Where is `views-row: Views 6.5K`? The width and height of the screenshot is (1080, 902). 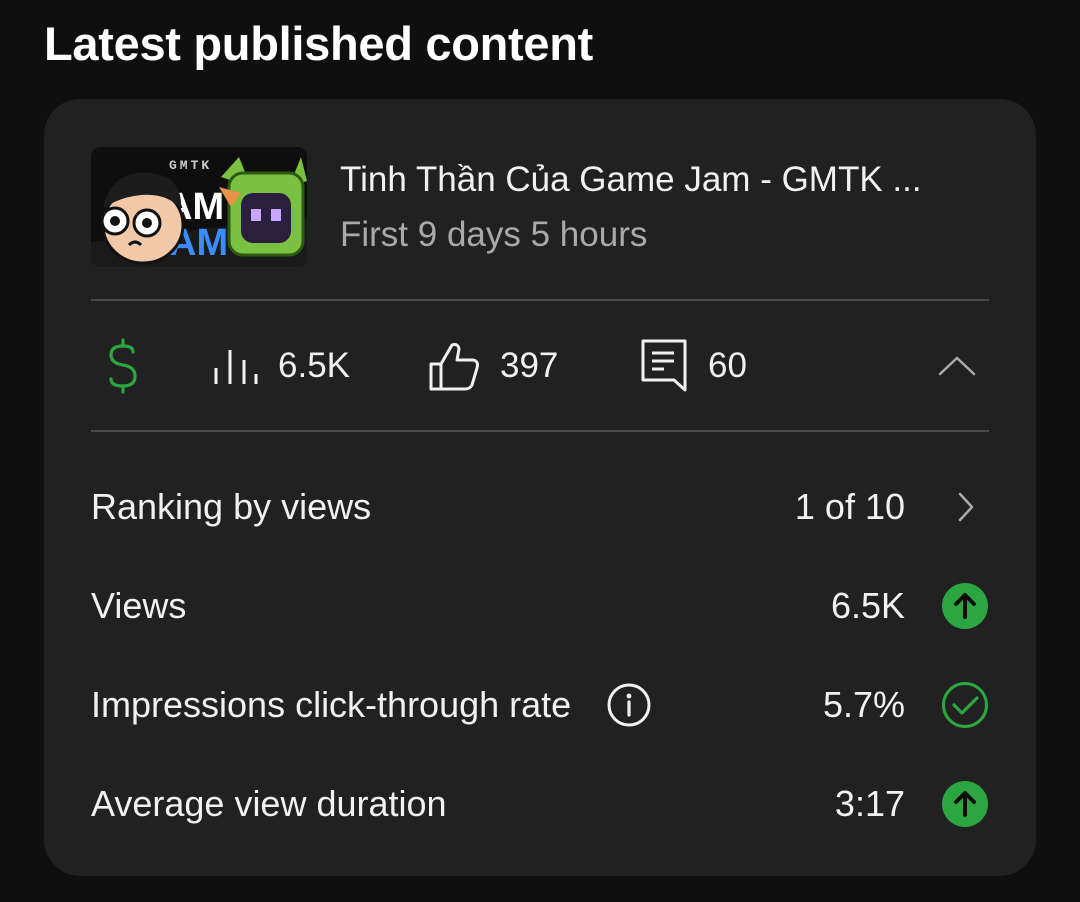
views-row: Views 6.5K is located at coordinates (540, 605).